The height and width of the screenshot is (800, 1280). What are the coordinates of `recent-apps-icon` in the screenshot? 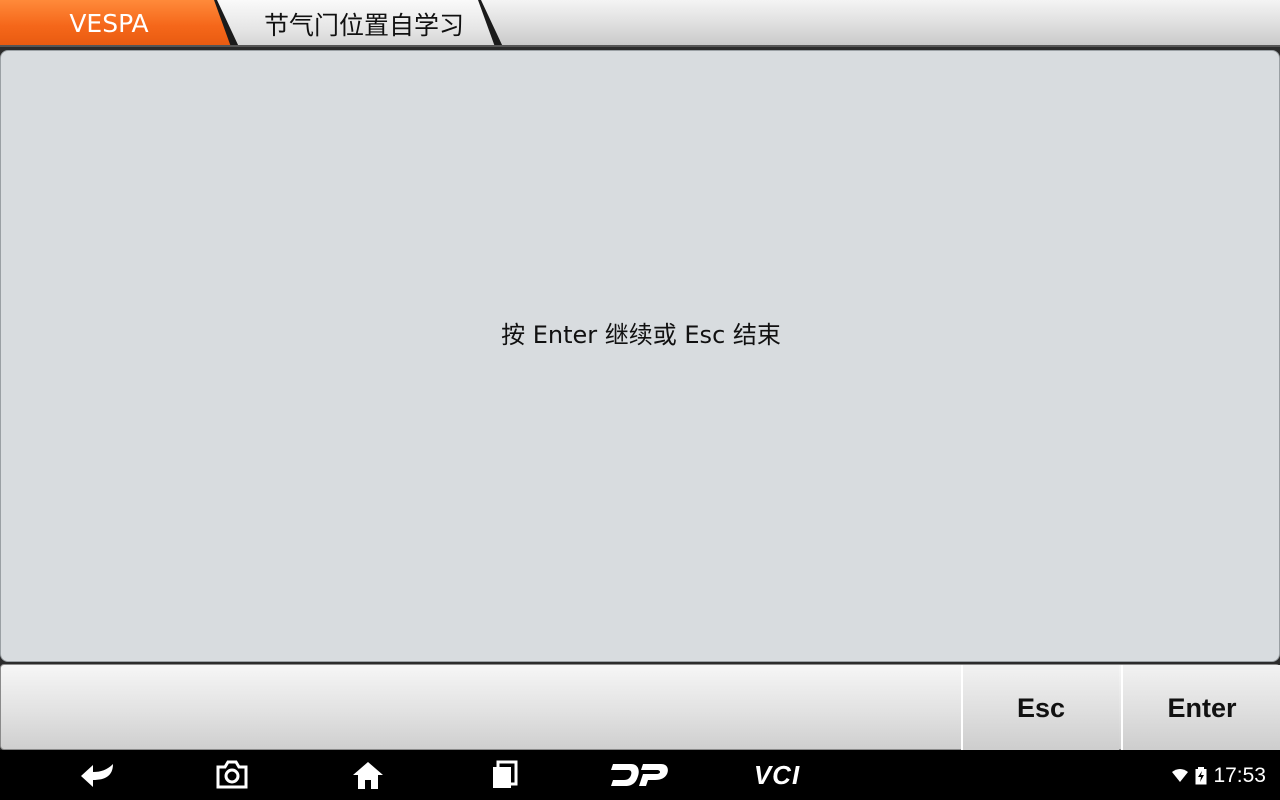 It's located at (505, 775).